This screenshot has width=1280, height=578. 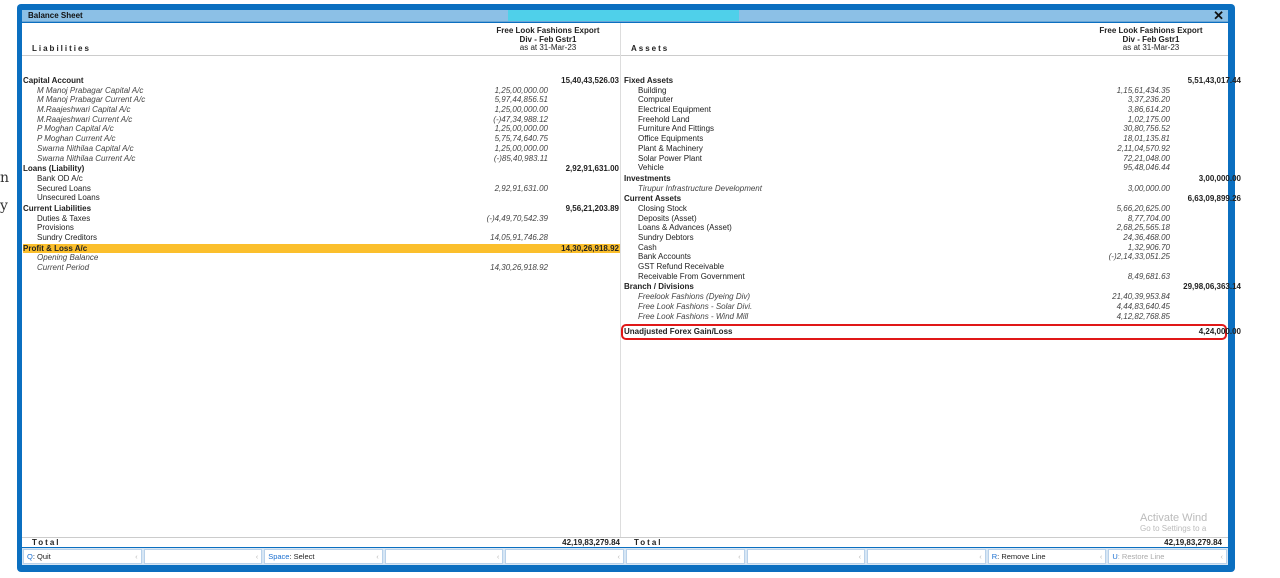 What do you see at coordinates (924, 228) in the screenshot?
I see `ledger-row: Loans & Advances (Asset) 2,68,25,565.18` at bounding box center [924, 228].